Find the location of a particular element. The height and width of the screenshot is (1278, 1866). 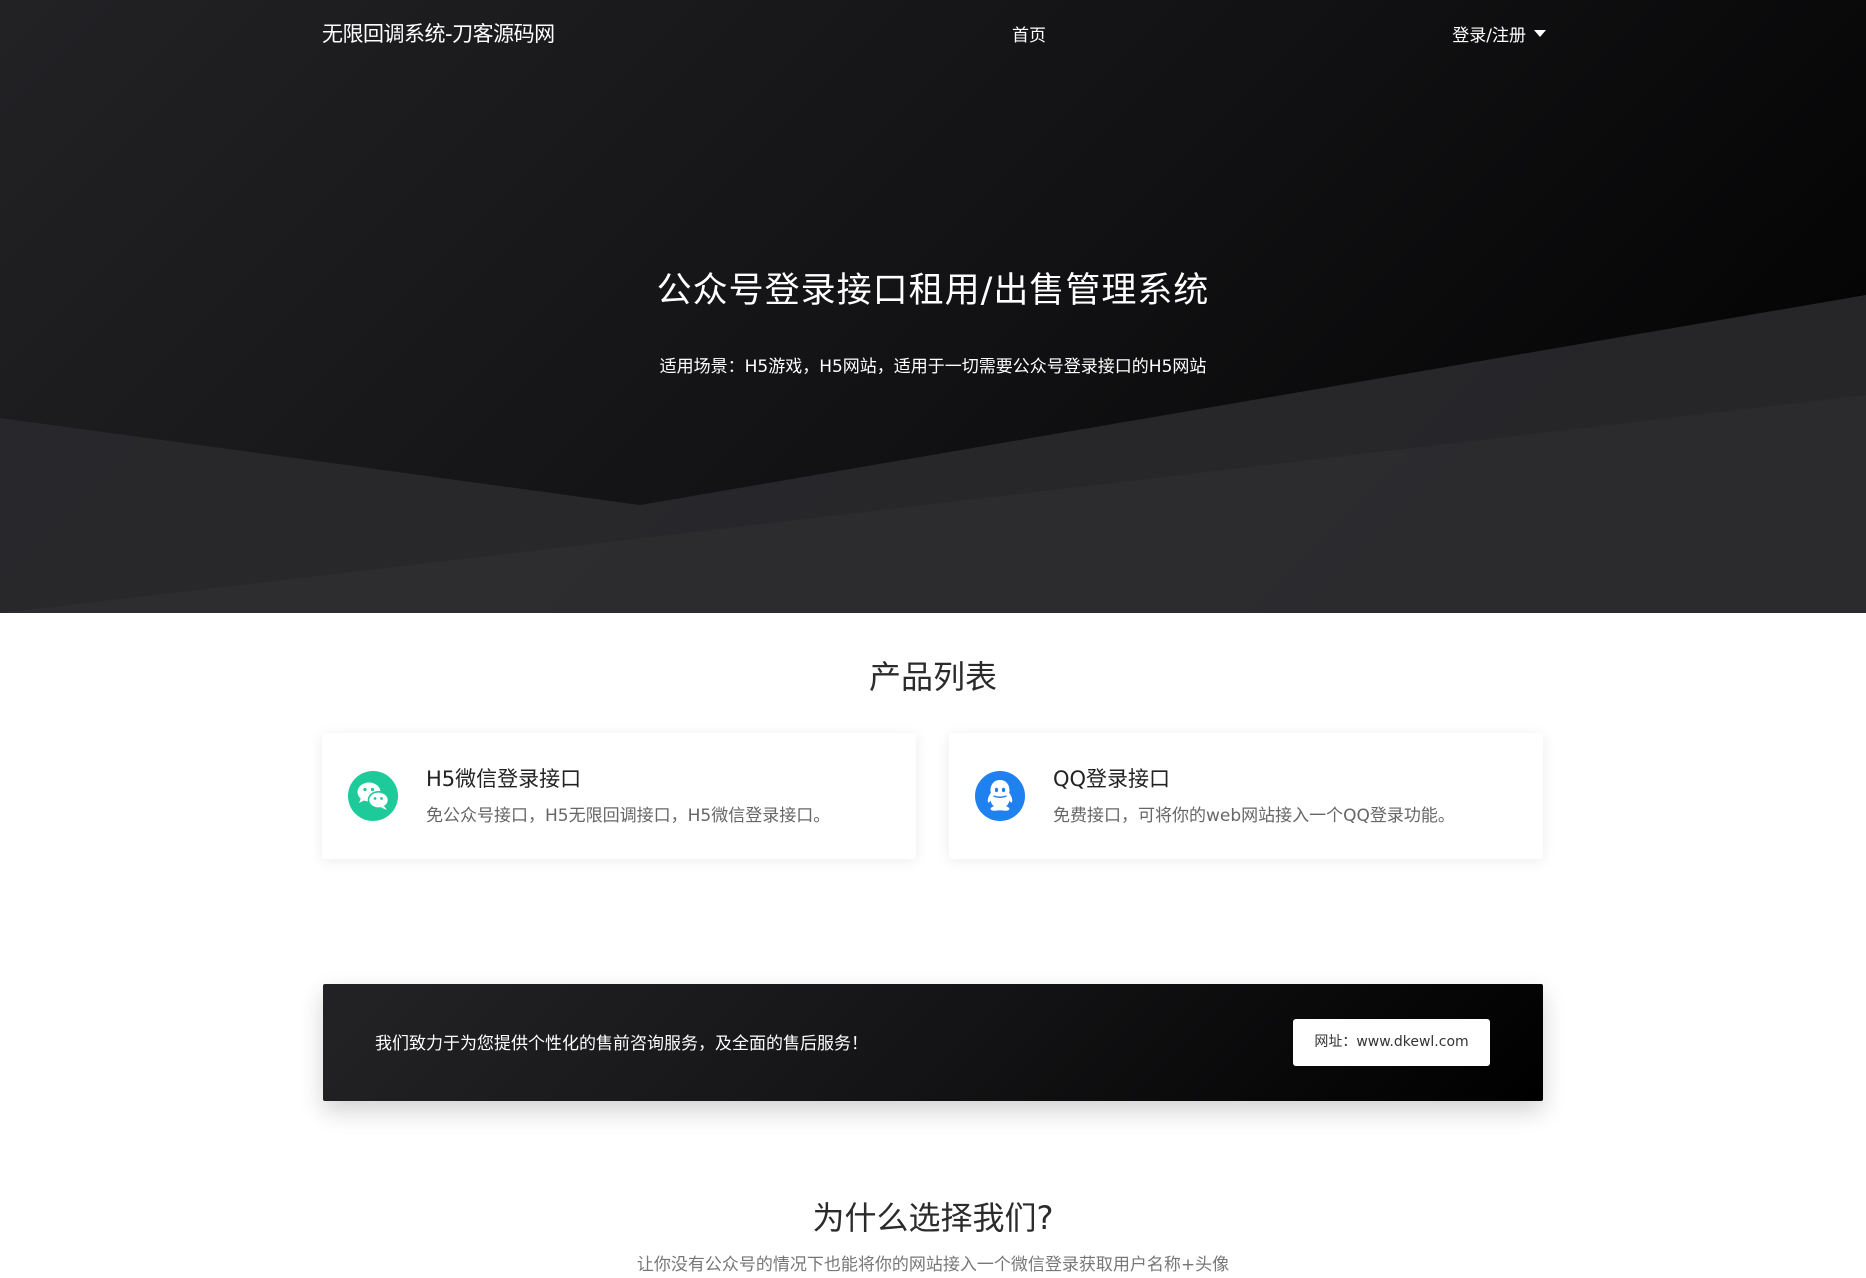

why-us-subtitle: 让你没有公众号的情况下也能将你的网站接入一个微信登录获取用户名称+头像 is located at coordinates (933, 1265).